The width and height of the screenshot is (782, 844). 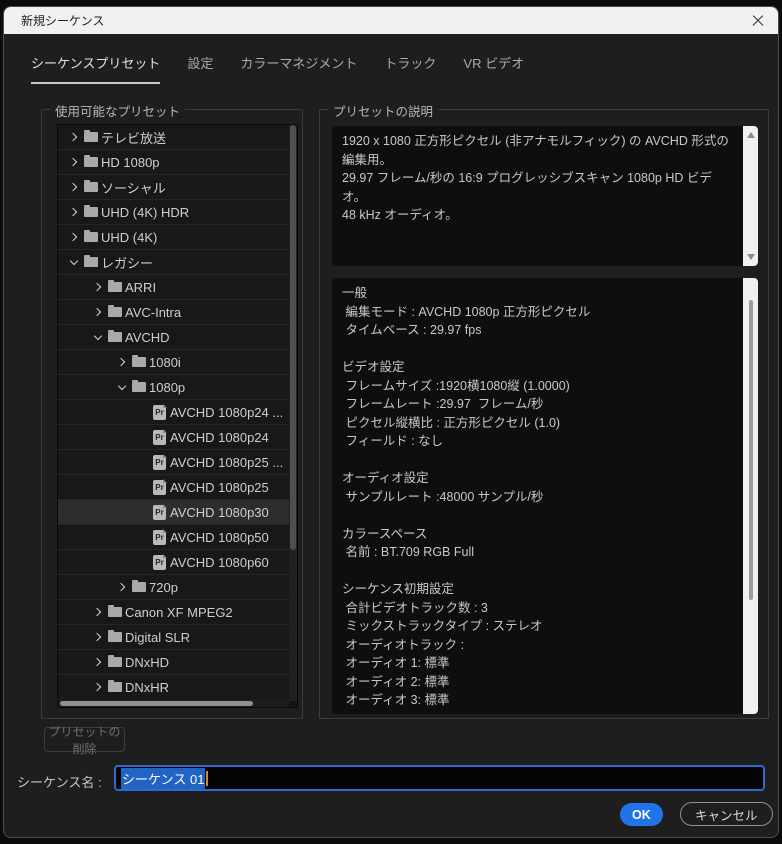 What do you see at coordinates (177, 212) in the screenshot?
I see `tree-row: UHD (4K) HDR` at bounding box center [177, 212].